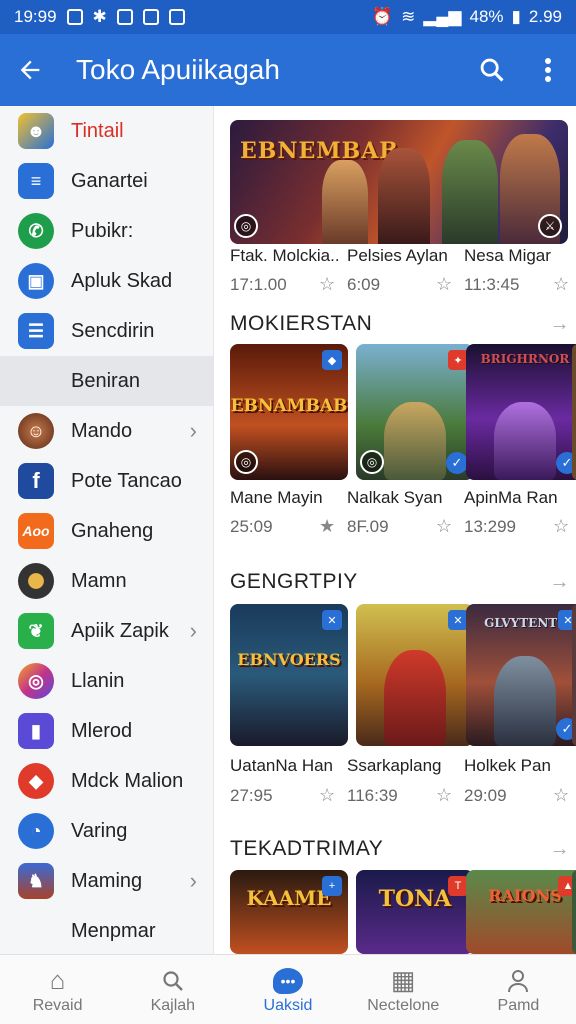 This screenshot has width=576, height=1024. Describe the element at coordinates (403, 284) in the screenshot. I see `banner-meta-row: 17:1.00 ☆ 6:09 ☆ 11:3:45 ☆` at that location.